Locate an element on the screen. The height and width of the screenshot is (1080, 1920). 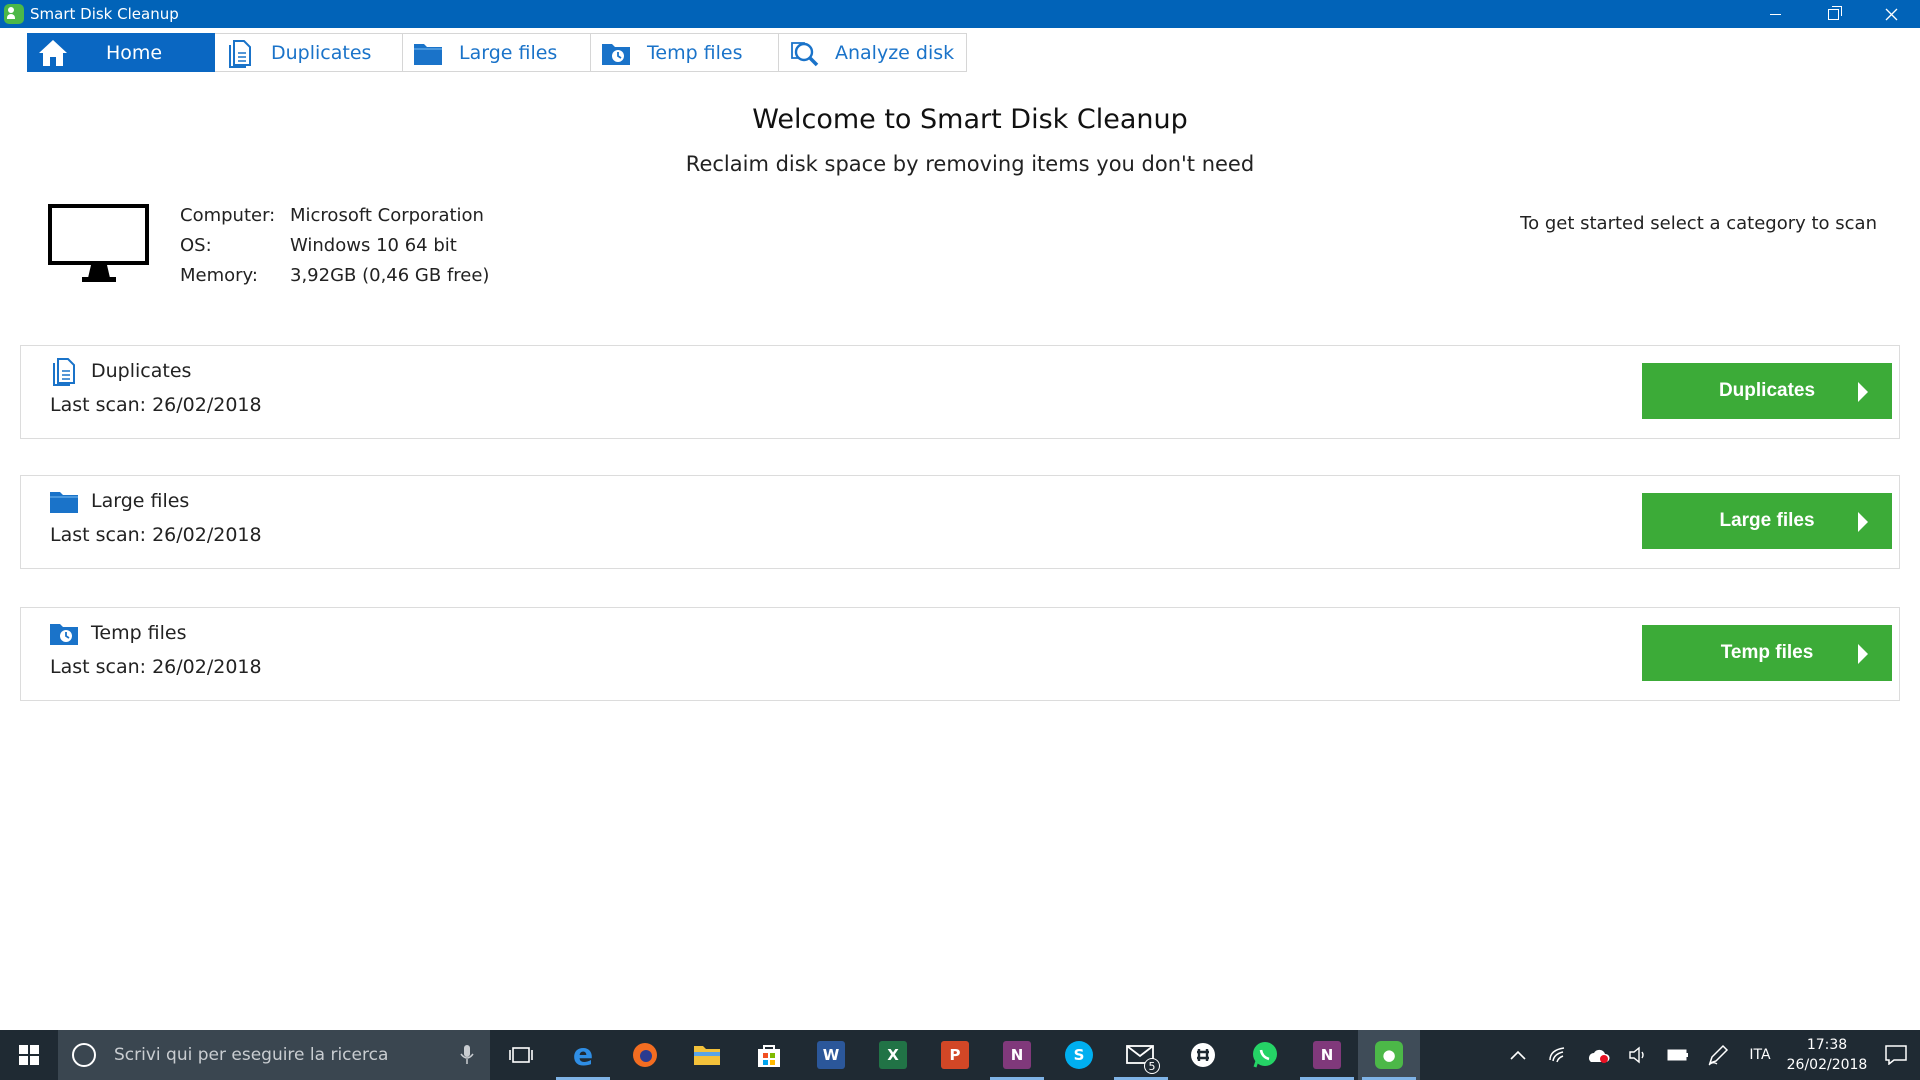
whatsapp-icon is located at coordinates (1265, 1055).